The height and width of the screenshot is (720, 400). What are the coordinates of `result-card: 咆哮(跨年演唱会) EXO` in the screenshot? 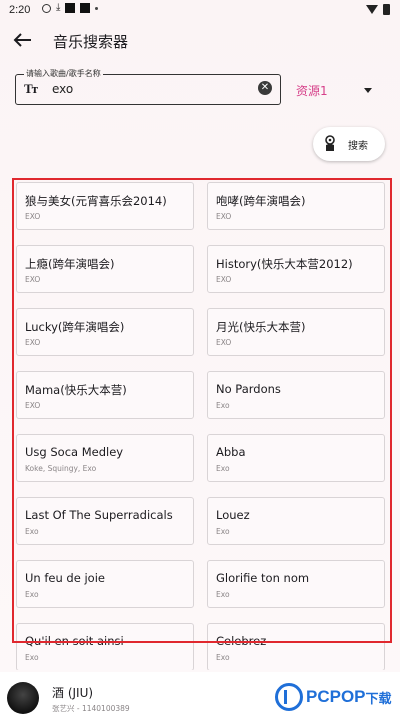 It's located at (296, 206).